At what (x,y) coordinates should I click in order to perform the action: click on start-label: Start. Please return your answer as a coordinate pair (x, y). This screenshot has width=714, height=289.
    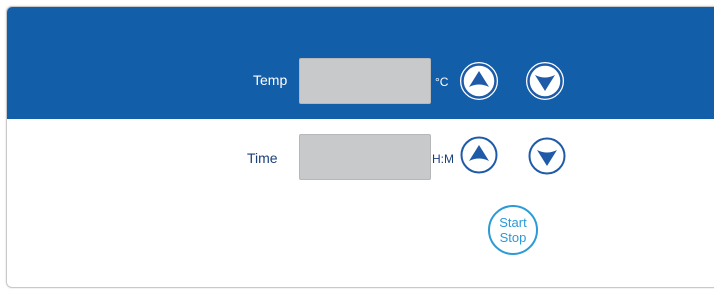
    Looking at the image, I should click on (513, 222).